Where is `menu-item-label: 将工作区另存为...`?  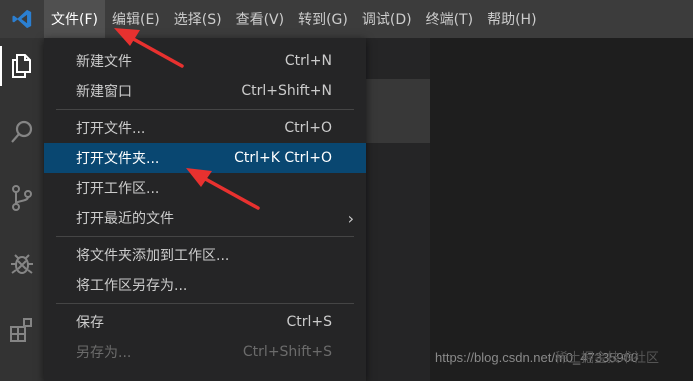 menu-item-label: 将工作区另存为... is located at coordinates (132, 286).